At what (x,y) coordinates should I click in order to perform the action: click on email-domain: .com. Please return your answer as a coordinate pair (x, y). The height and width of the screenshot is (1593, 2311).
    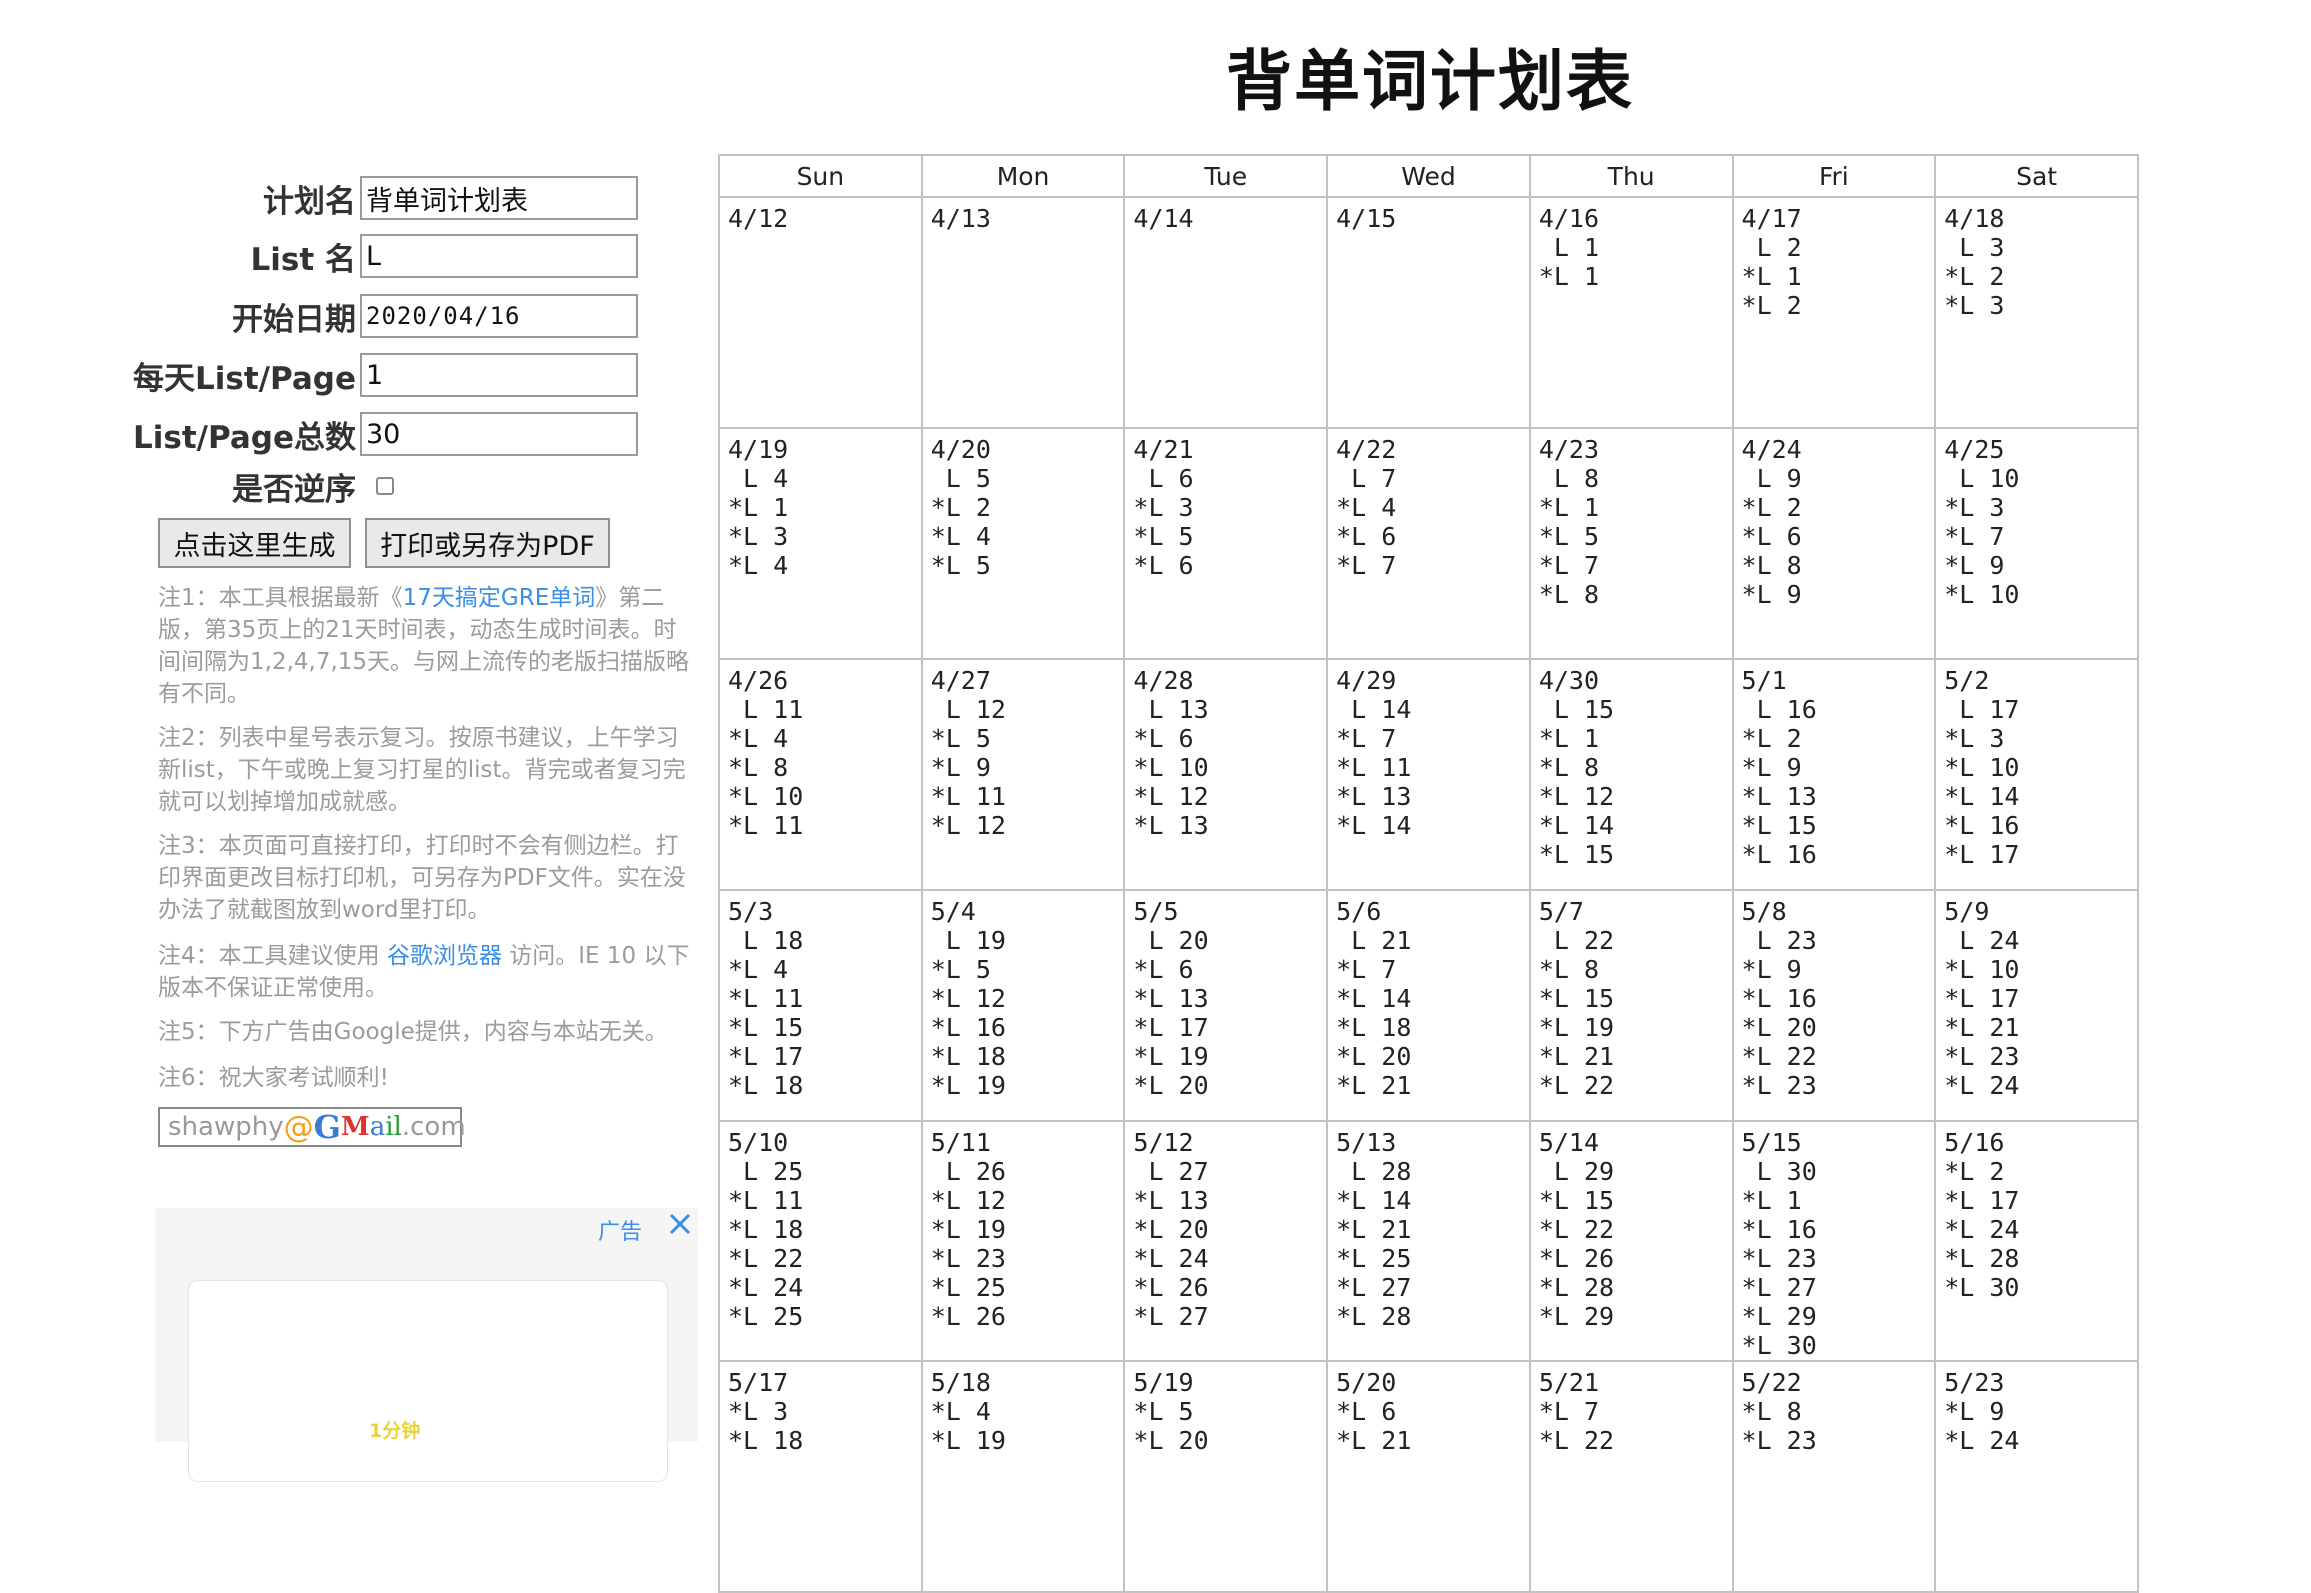
    Looking at the image, I should click on (433, 1127).